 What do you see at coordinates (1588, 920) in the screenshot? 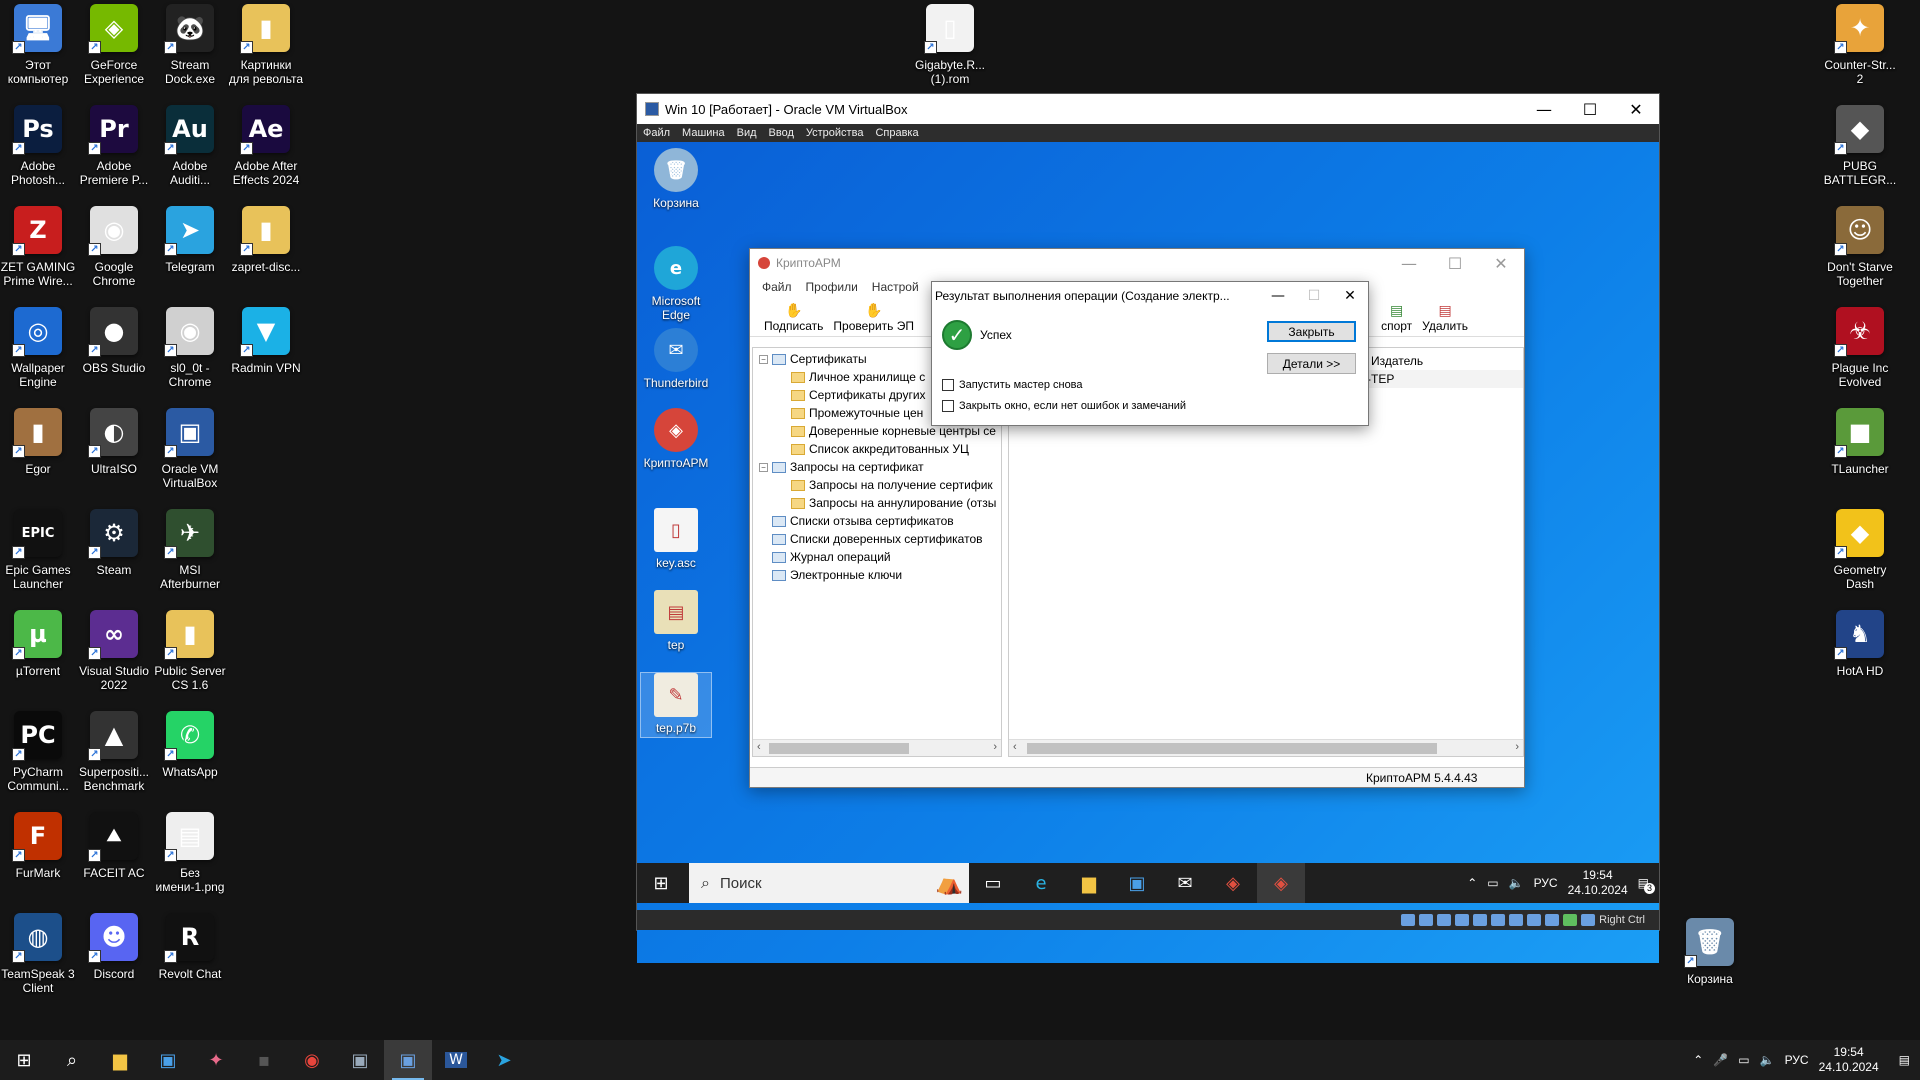
I see `keyboard-capture-icon` at bounding box center [1588, 920].